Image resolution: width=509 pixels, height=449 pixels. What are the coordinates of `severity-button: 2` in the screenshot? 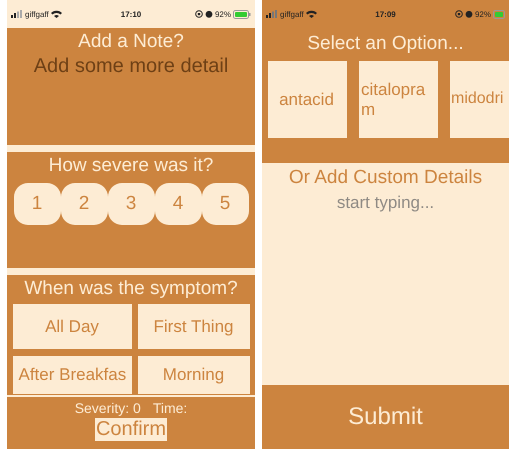 It's located at (84, 204).